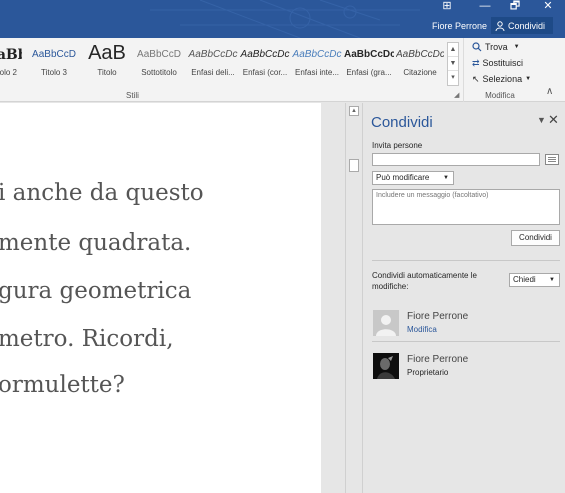 Image resolution: width=565 pixels, height=493 pixels. What do you see at coordinates (353, 298) in the screenshot?
I see `vertical-scrollbar: ▲` at bounding box center [353, 298].